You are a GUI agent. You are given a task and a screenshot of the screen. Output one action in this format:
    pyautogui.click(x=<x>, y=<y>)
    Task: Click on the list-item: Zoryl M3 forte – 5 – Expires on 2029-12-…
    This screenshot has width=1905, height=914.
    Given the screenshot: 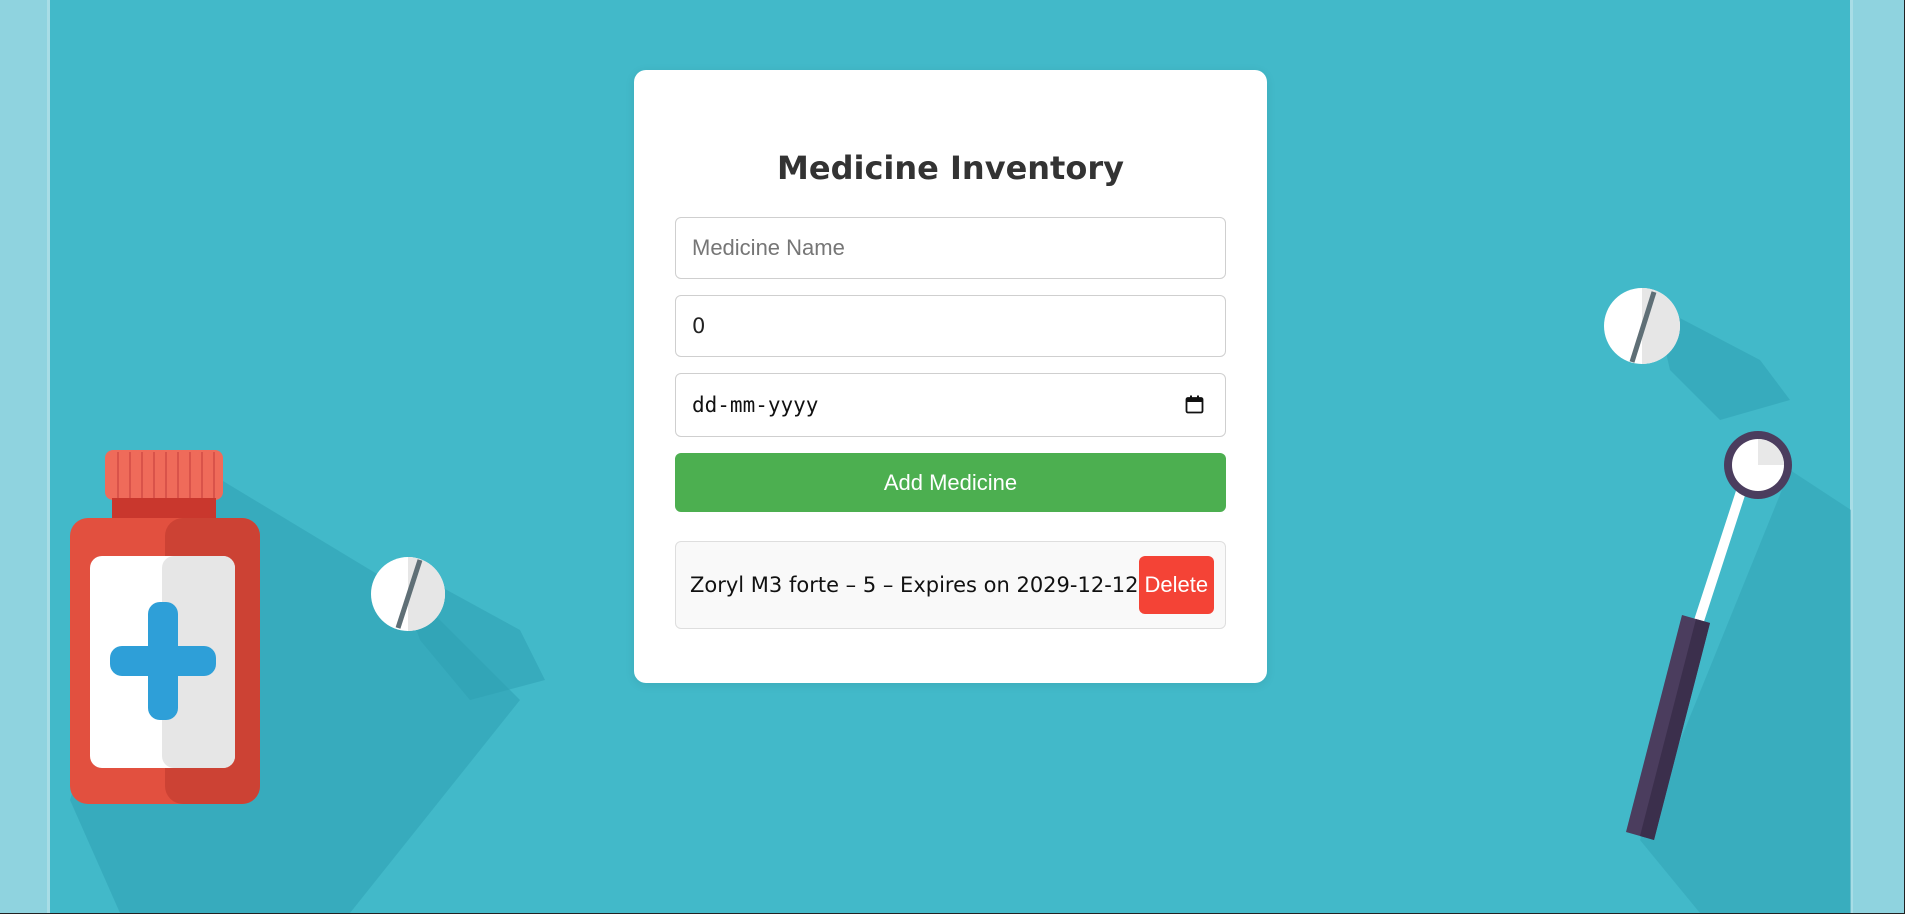 What is the action you would take?
    pyautogui.click(x=950, y=585)
    